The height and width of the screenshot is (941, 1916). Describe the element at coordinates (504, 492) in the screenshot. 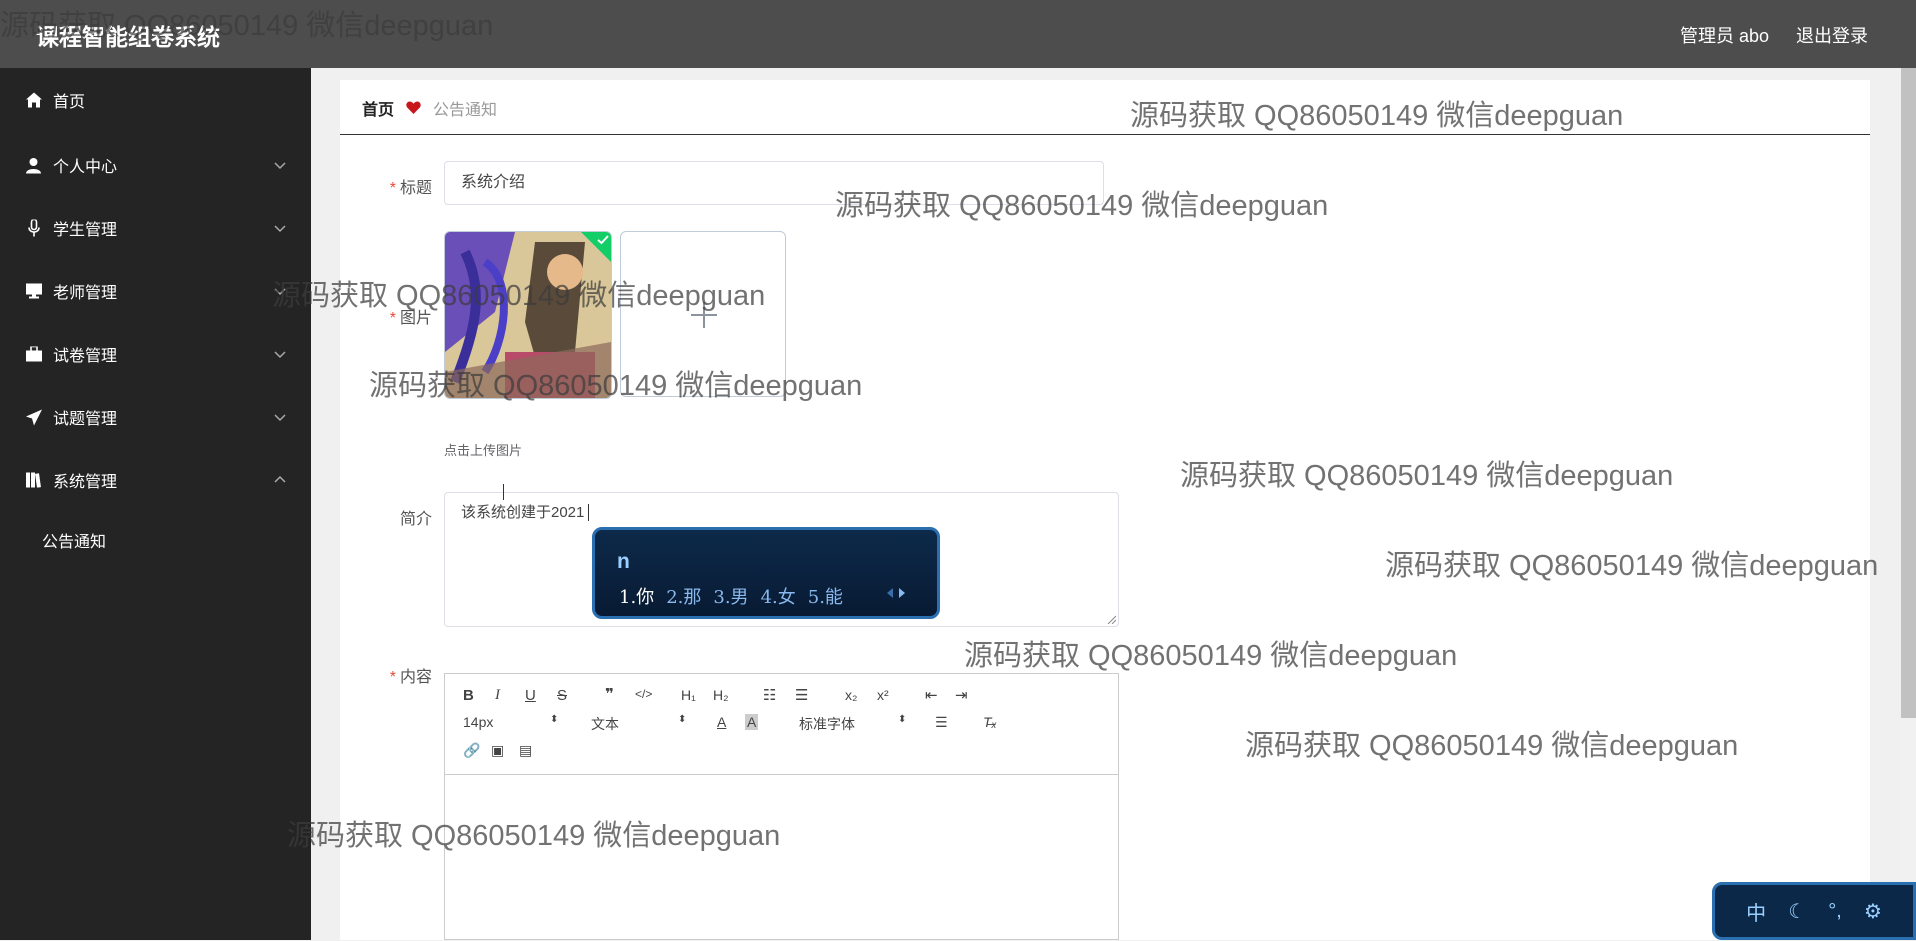

I see `mouse-ibeam-cursor` at that location.